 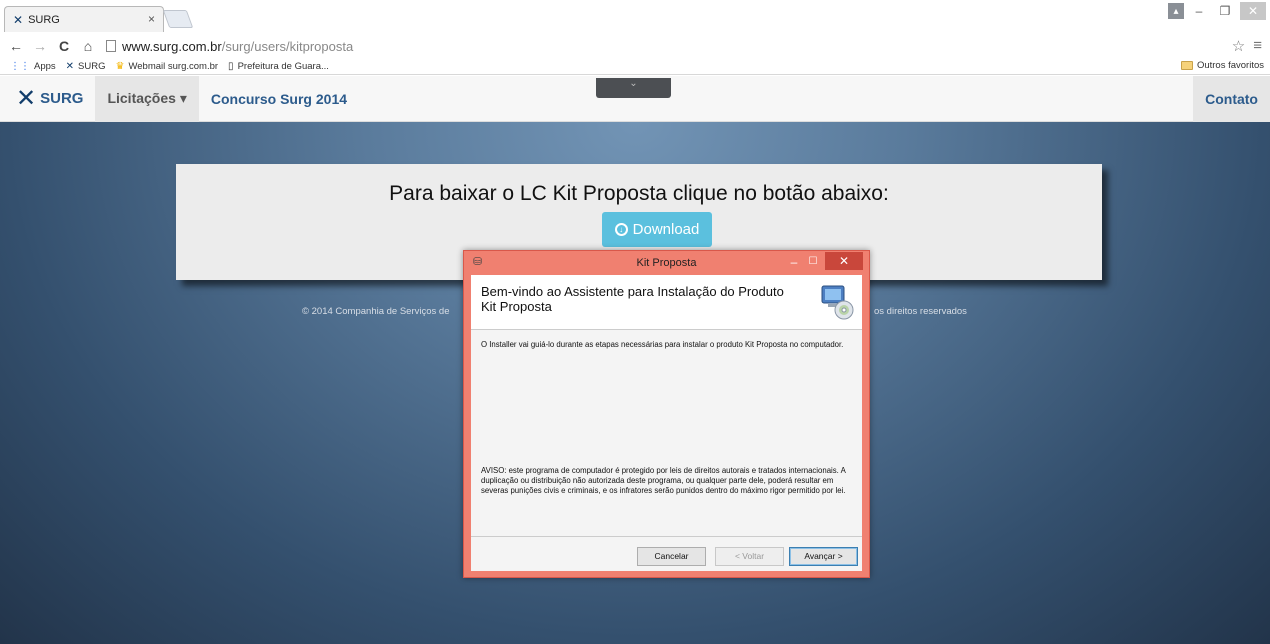 I want to click on brand-label: SURG, so click(x=62, y=98).